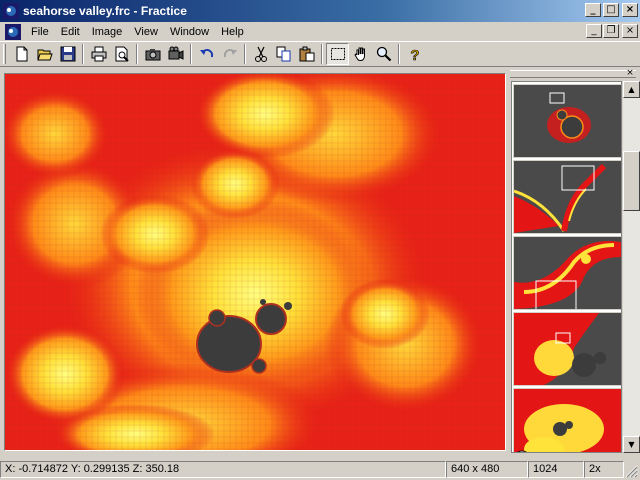  What do you see at coordinates (487, 469) in the screenshot?
I see `status-image-size: 640 x 480` at bounding box center [487, 469].